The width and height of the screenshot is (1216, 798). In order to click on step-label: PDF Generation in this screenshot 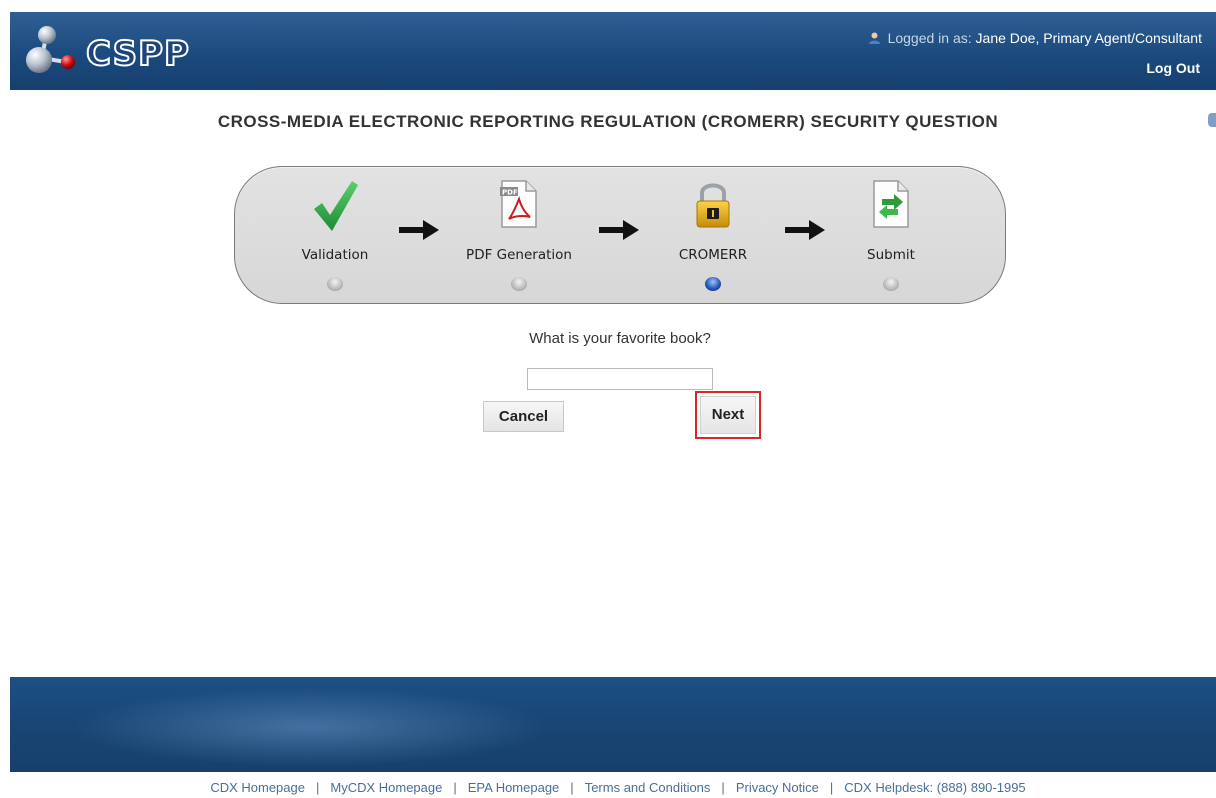, I will do `click(519, 255)`.